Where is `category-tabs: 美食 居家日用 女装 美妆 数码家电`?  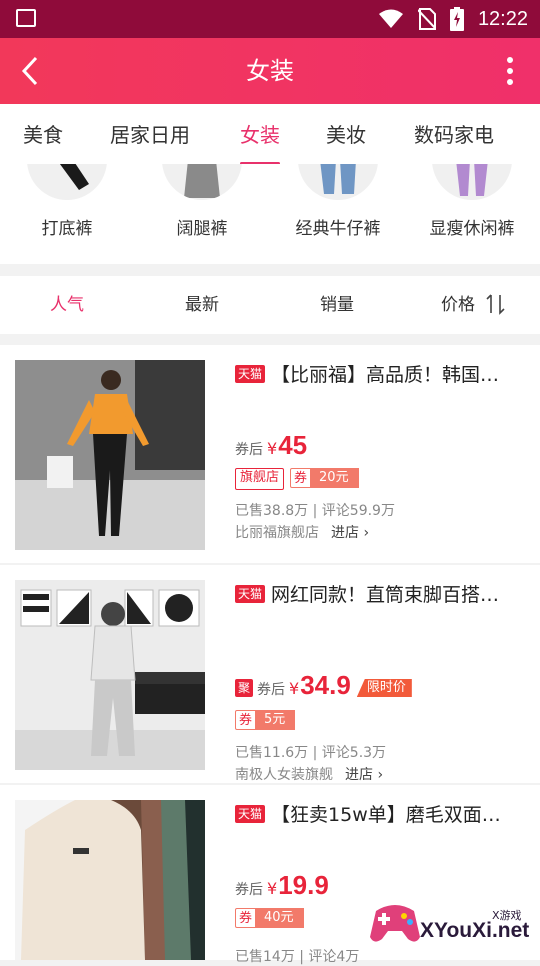 category-tabs: 美食 居家日用 女装 美妆 数码家电 is located at coordinates (270, 134).